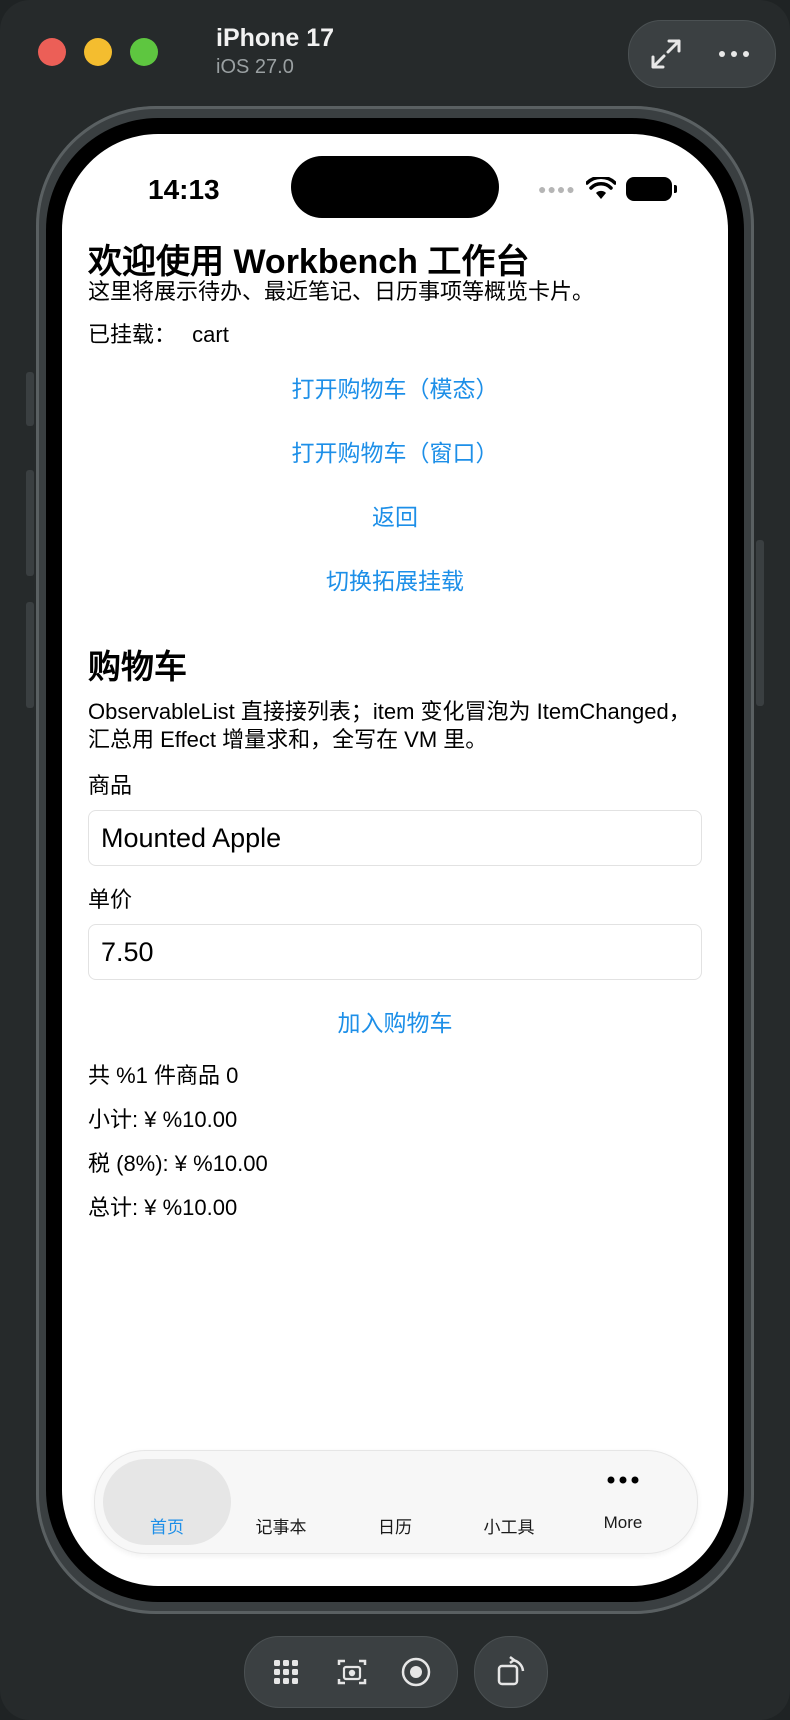 Image resolution: width=790 pixels, height=1720 pixels. Describe the element at coordinates (184, 189) in the screenshot. I see `status-time: 14:13` at that location.